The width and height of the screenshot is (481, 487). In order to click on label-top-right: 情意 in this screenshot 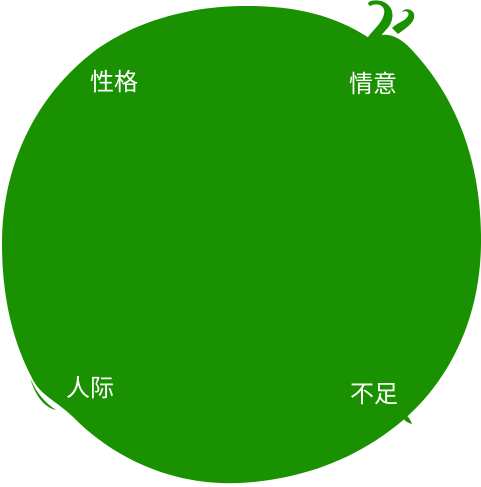, I will do `click(373, 84)`.